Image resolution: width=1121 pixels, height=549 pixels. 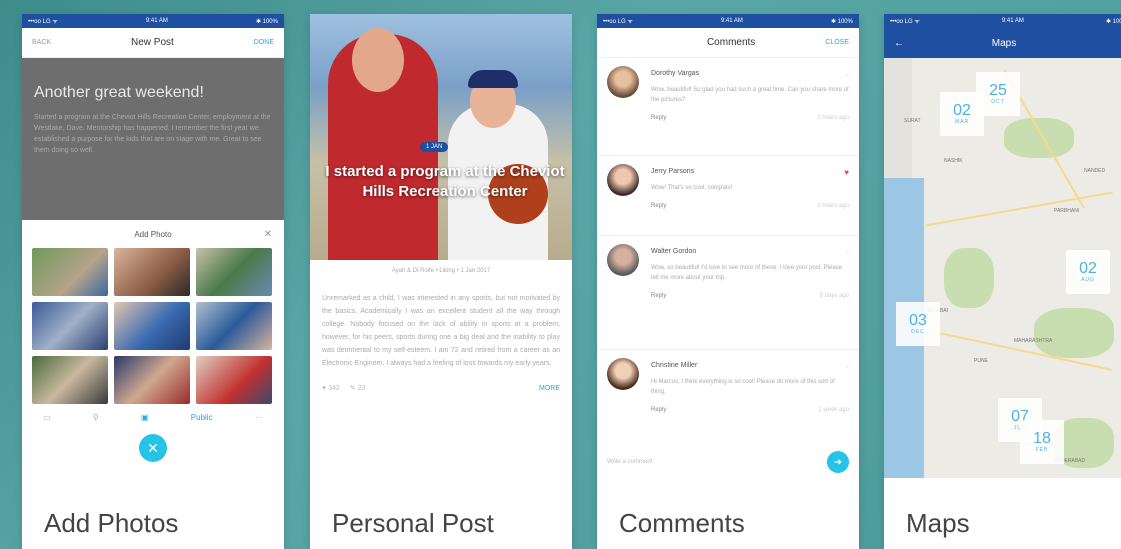 I want to click on close-icon: ✕, so click(x=268, y=234).